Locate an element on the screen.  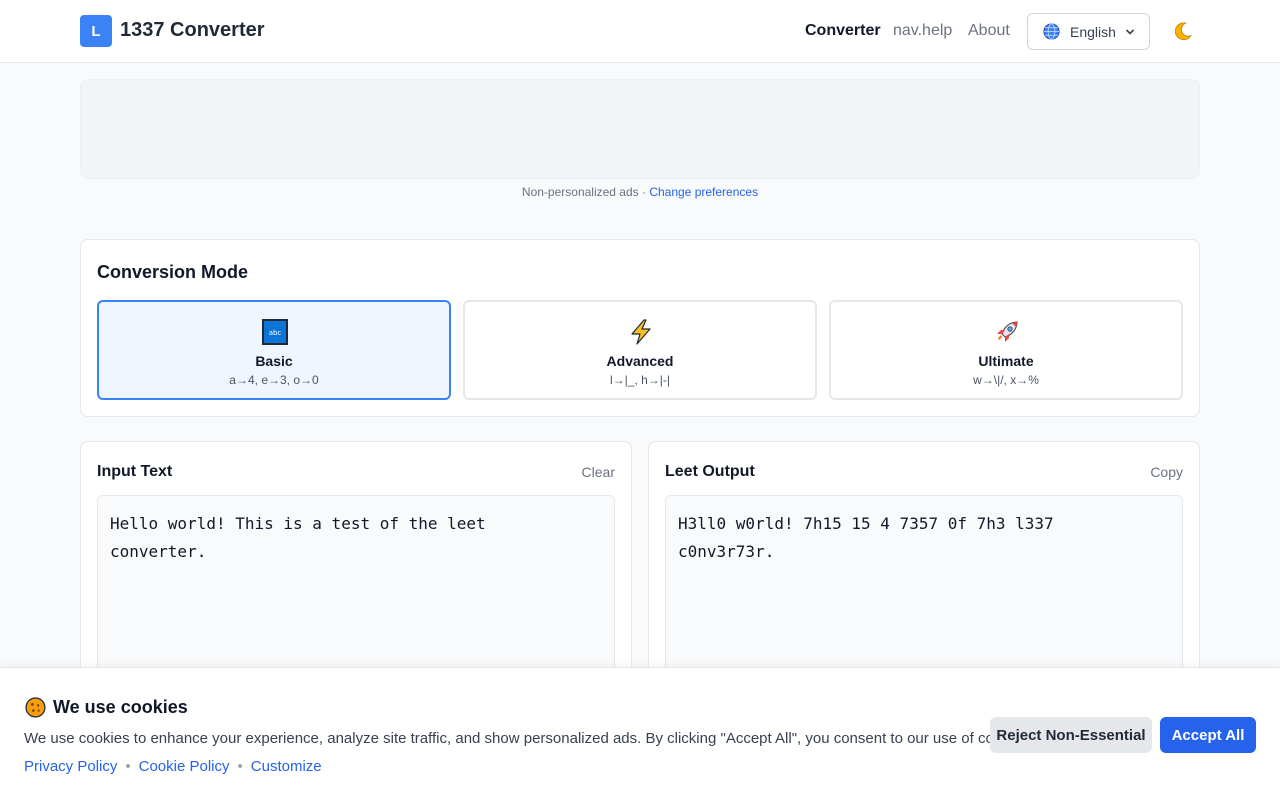
cookie-policy-link: Cookie Policy is located at coordinates (184, 766).